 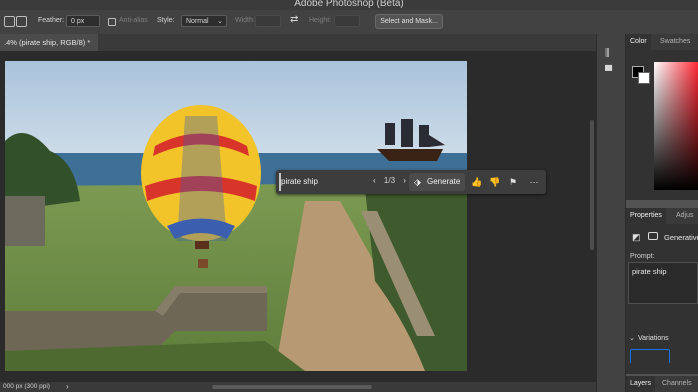 I want to click on height-label: Height:, so click(x=320, y=20).